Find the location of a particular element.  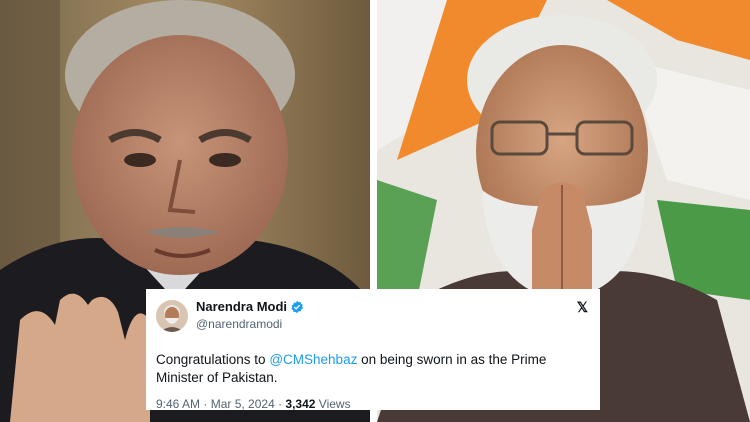

verified-badge-icon is located at coordinates (297, 307).